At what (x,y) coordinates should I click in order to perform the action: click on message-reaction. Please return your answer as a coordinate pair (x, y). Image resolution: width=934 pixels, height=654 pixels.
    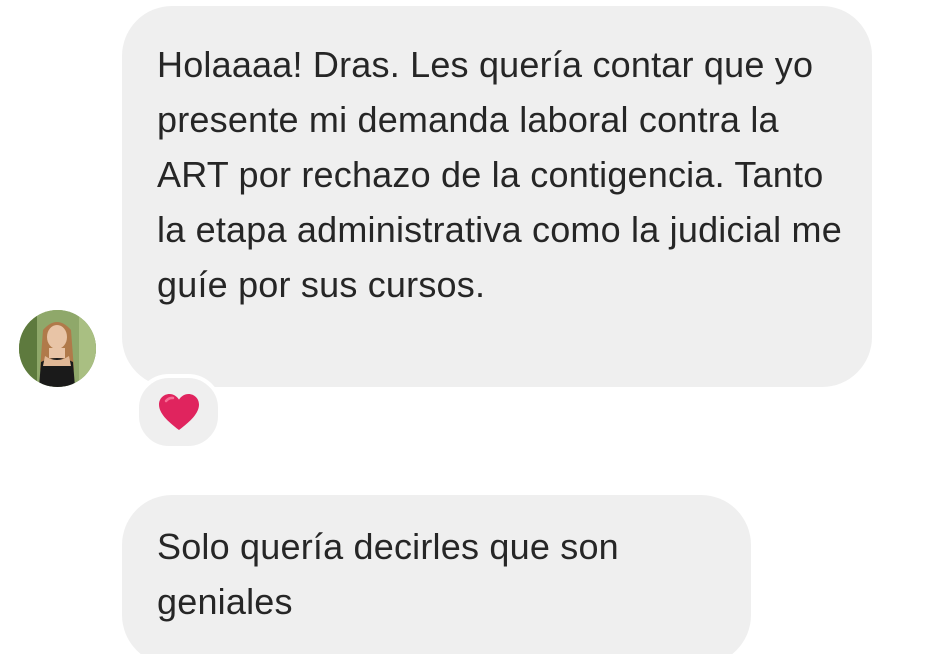
    Looking at the image, I should click on (178, 412).